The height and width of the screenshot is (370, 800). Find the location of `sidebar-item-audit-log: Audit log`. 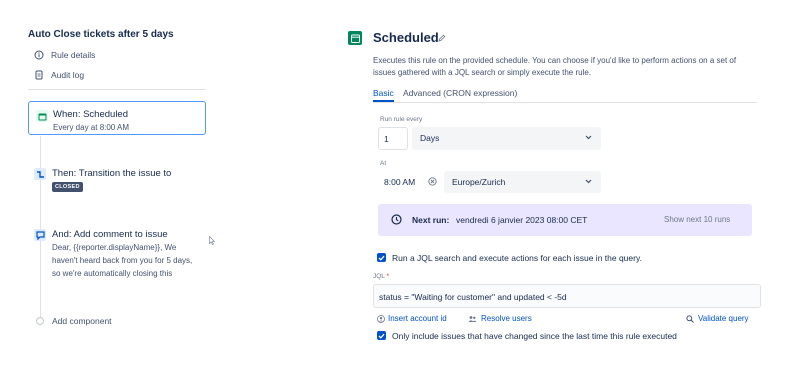

sidebar-item-audit-log: Audit log is located at coordinates (59, 75).